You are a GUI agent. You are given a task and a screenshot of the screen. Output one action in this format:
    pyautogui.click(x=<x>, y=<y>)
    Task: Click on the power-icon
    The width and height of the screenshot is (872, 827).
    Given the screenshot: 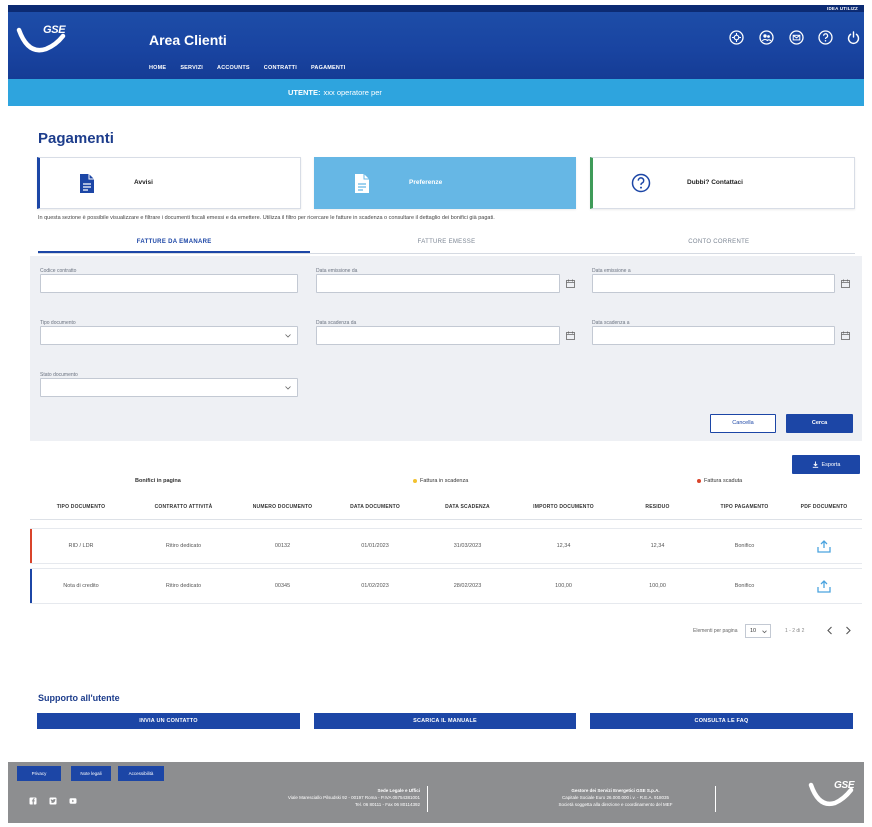 What is the action you would take?
    pyautogui.click(x=853, y=37)
    